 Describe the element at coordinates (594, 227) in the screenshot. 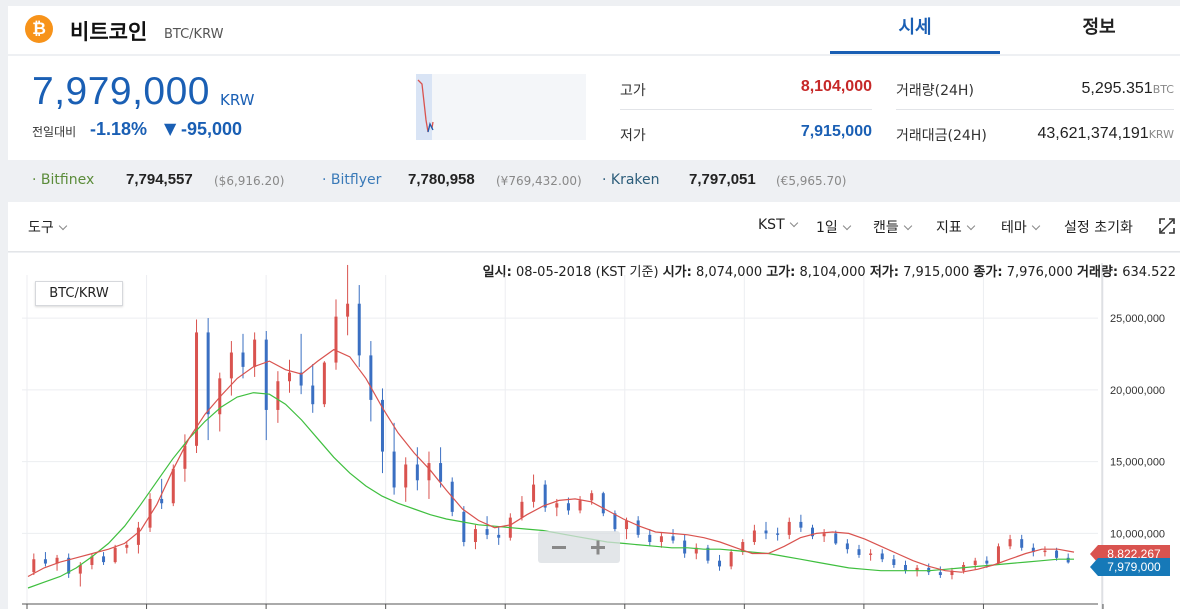

I see `chart-toolbar: 도구 KST 1일 캔들 지표 테마 설정 초기화` at that location.